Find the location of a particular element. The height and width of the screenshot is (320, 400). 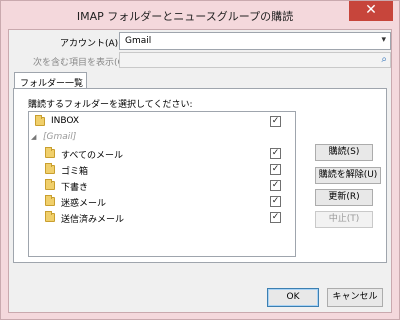

list-item: すべてのメール ✓ is located at coordinates (162, 154).